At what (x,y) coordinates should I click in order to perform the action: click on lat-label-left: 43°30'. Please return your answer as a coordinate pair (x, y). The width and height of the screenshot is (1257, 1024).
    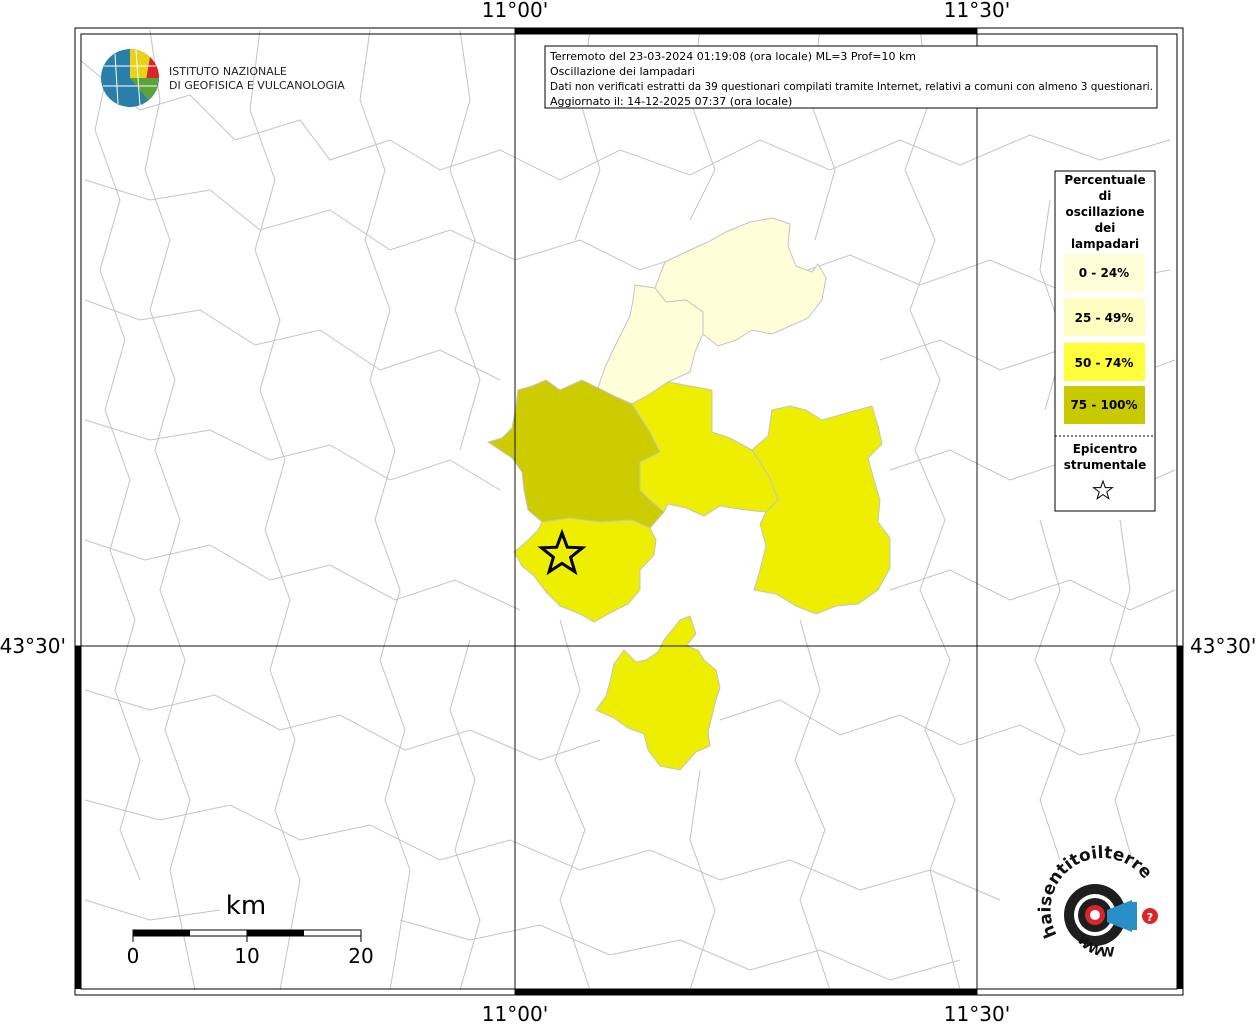
    Looking at the image, I should click on (33, 646).